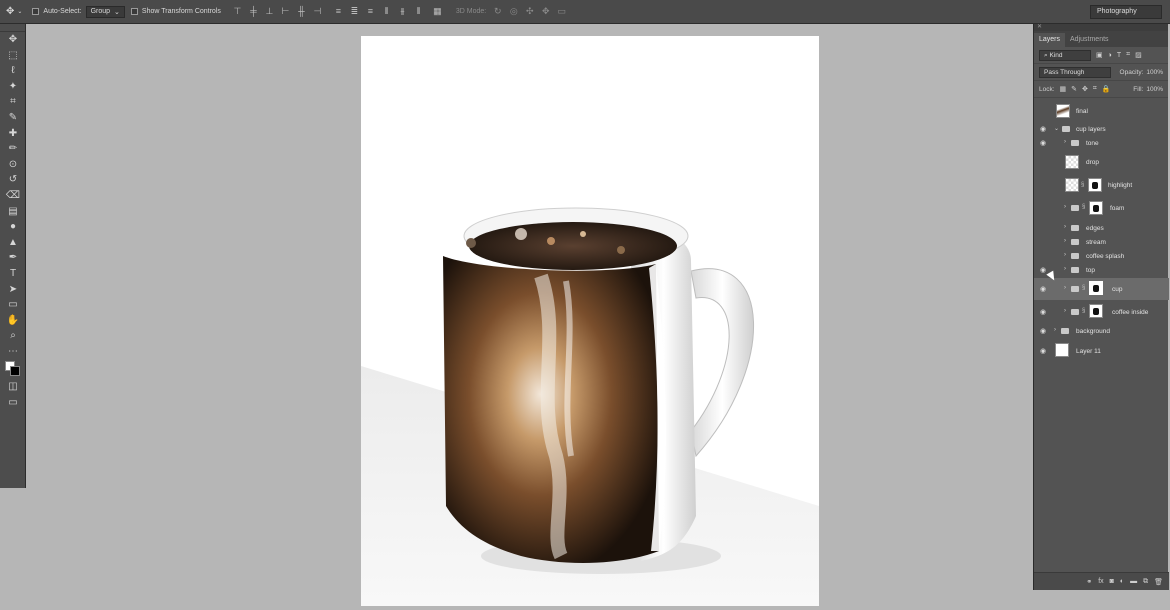 This screenshot has width=1170, height=610. Describe the element at coordinates (1063, 89) in the screenshot. I see `lock-transparent-icon: ▦` at that location.